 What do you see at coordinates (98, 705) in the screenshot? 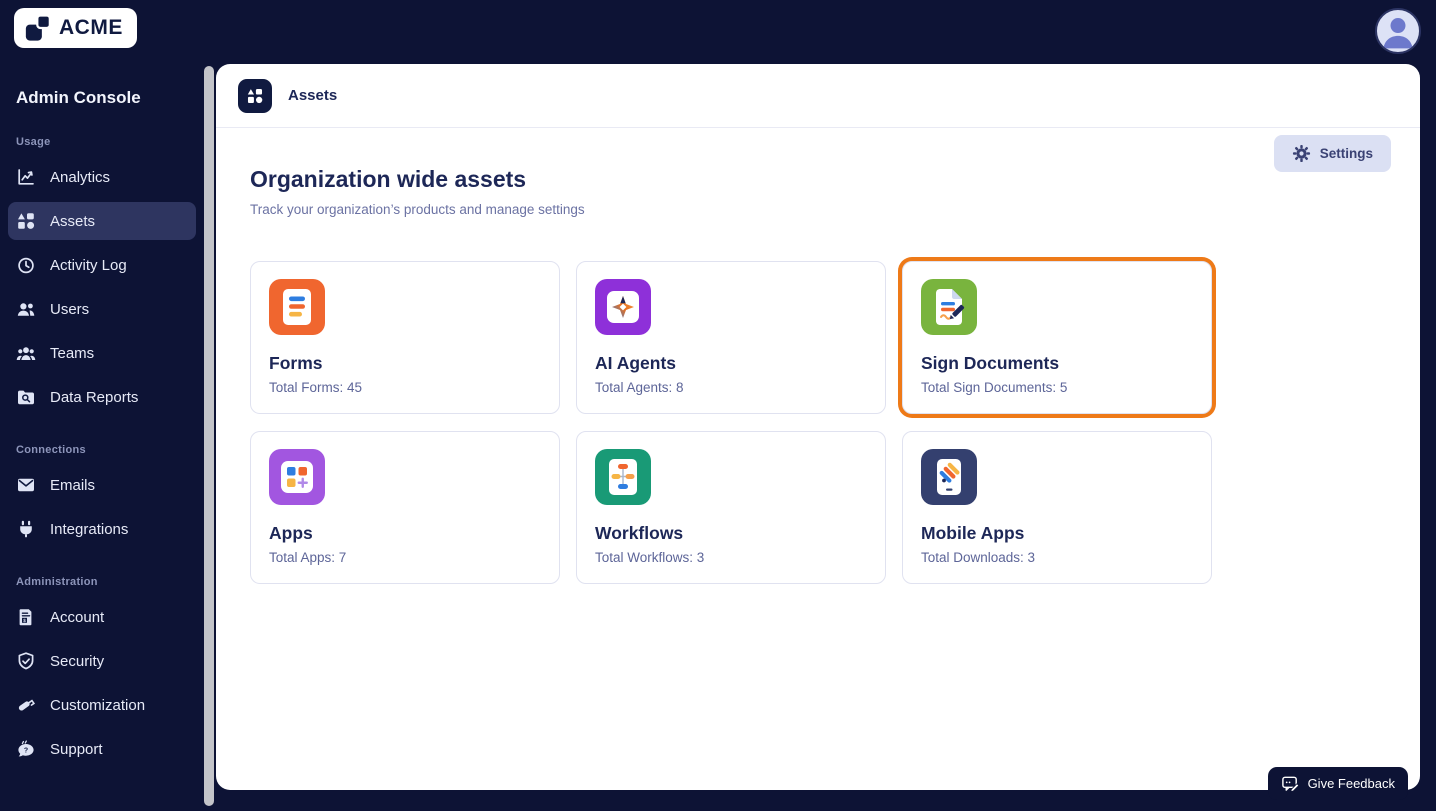
I see `sidebar-item-label: Customization` at bounding box center [98, 705].